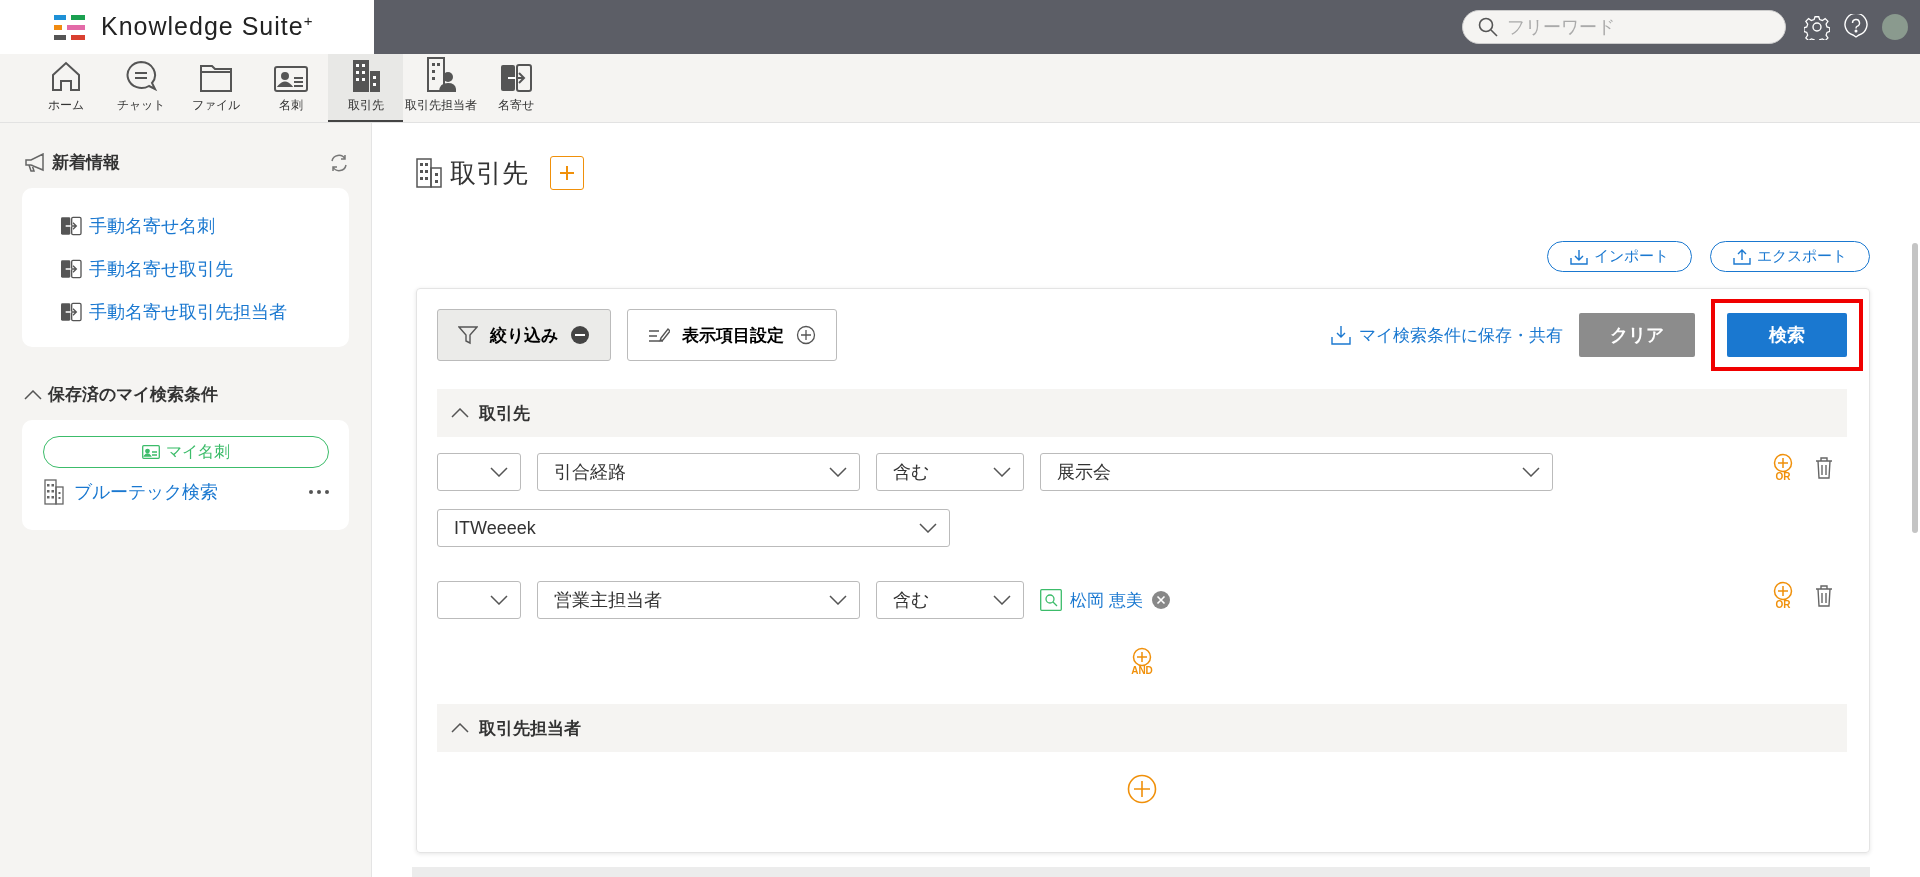 Image resolution: width=1920 pixels, height=877 pixels. Describe the element at coordinates (1142, 413) in the screenshot. I see `section-header: 取引先` at that location.